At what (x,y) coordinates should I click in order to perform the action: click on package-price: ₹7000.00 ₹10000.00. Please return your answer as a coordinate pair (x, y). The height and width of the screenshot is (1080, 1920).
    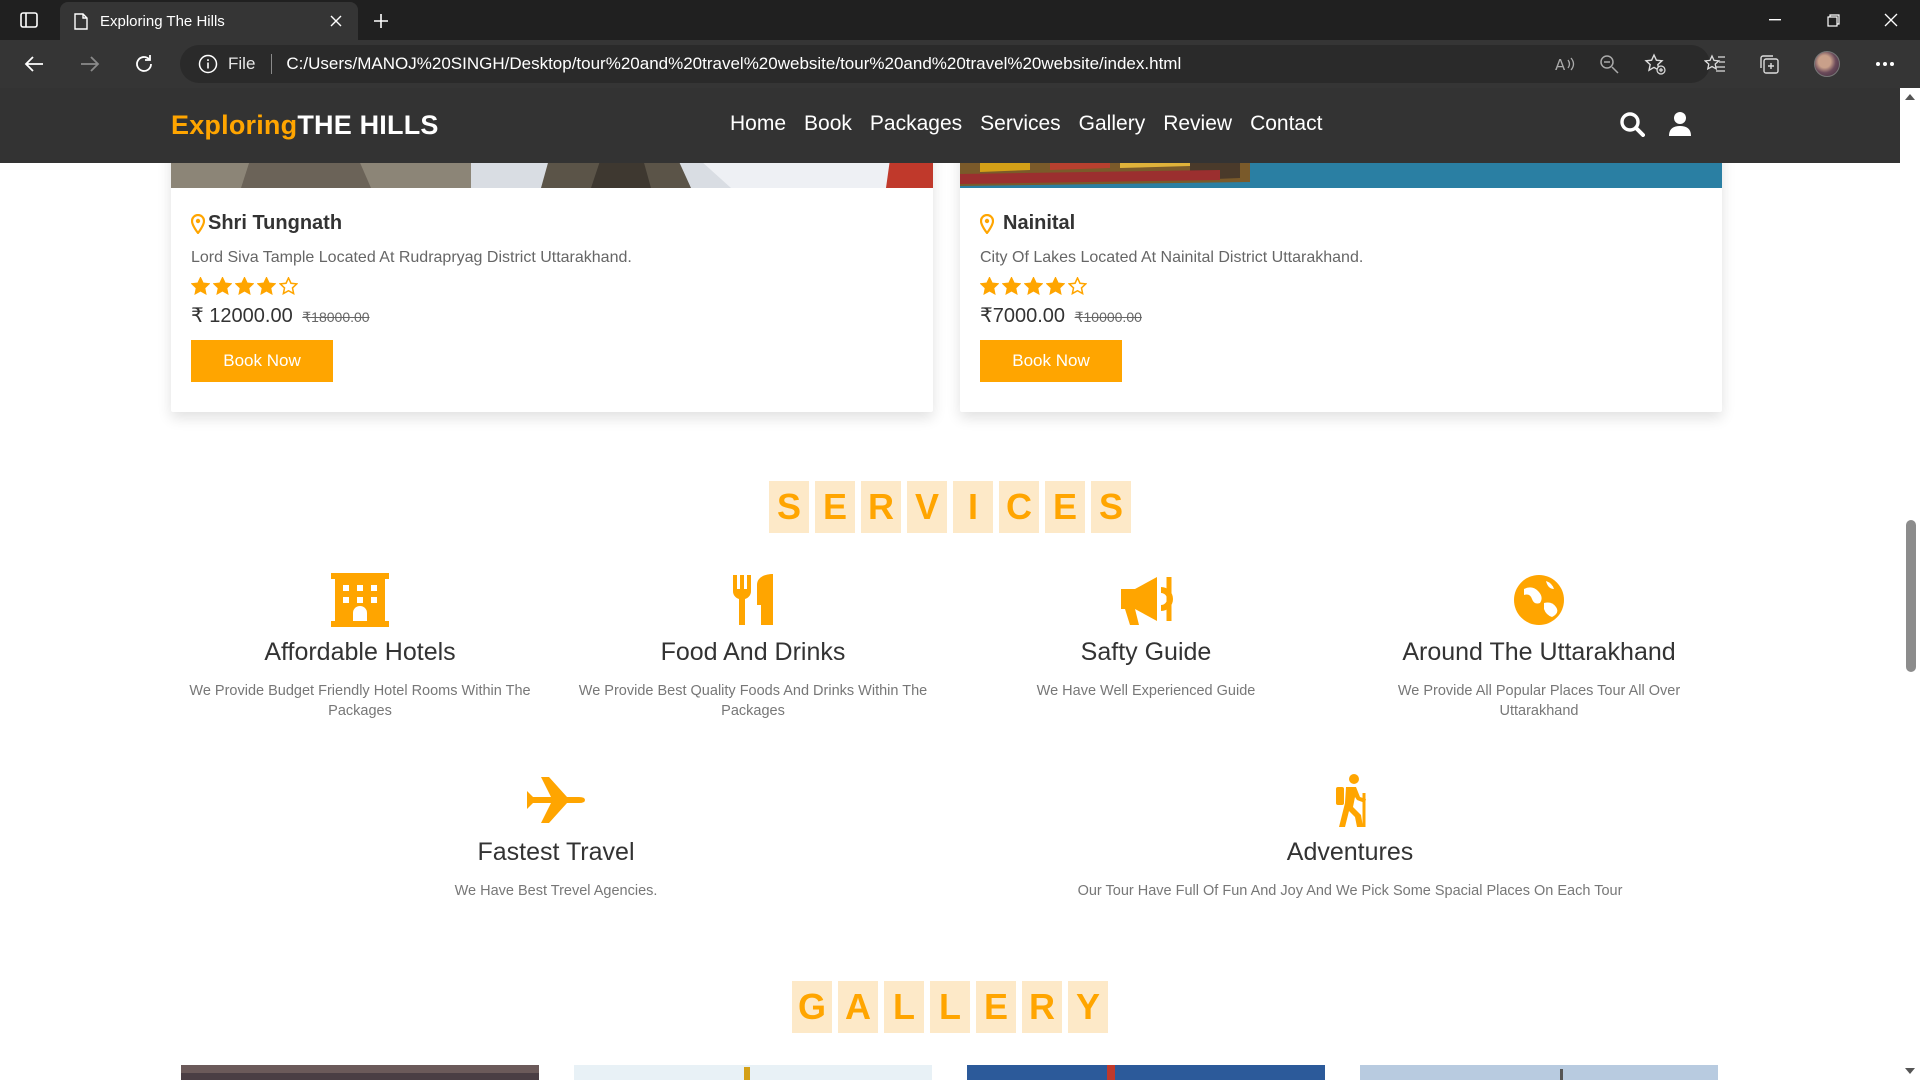
    Looking at the image, I should click on (1341, 315).